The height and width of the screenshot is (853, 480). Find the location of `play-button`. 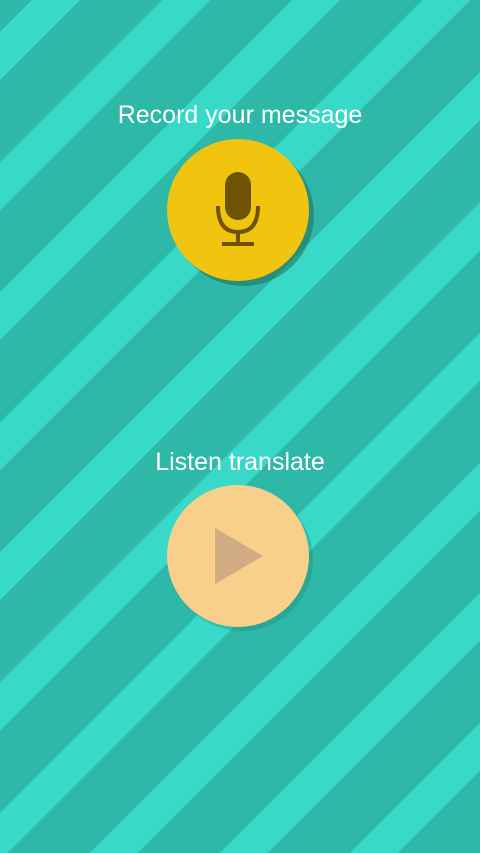

play-button is located at coordinates (238, 556).